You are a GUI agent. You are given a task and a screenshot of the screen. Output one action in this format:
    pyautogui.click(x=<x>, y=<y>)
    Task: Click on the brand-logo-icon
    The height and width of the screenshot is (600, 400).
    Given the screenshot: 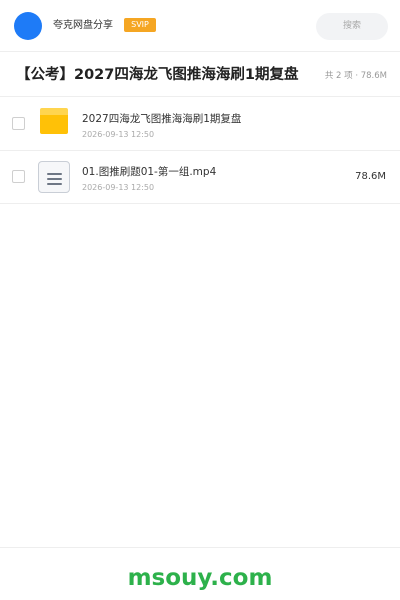 What is the action you would take?
    pyautogui.click(x=28, y=26)
    